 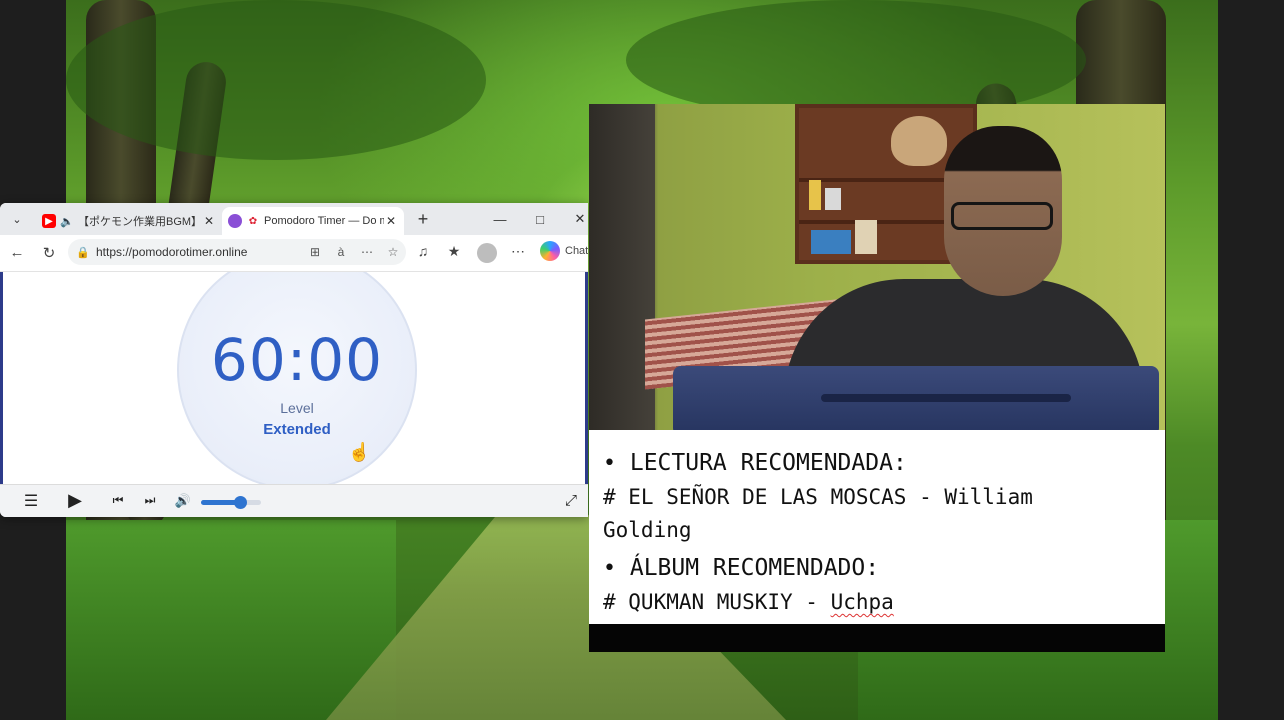 What do you see at coordinates (235, 221) in the screenshot?
I see `pomodoro-icon` at bounding box center [235, 221].